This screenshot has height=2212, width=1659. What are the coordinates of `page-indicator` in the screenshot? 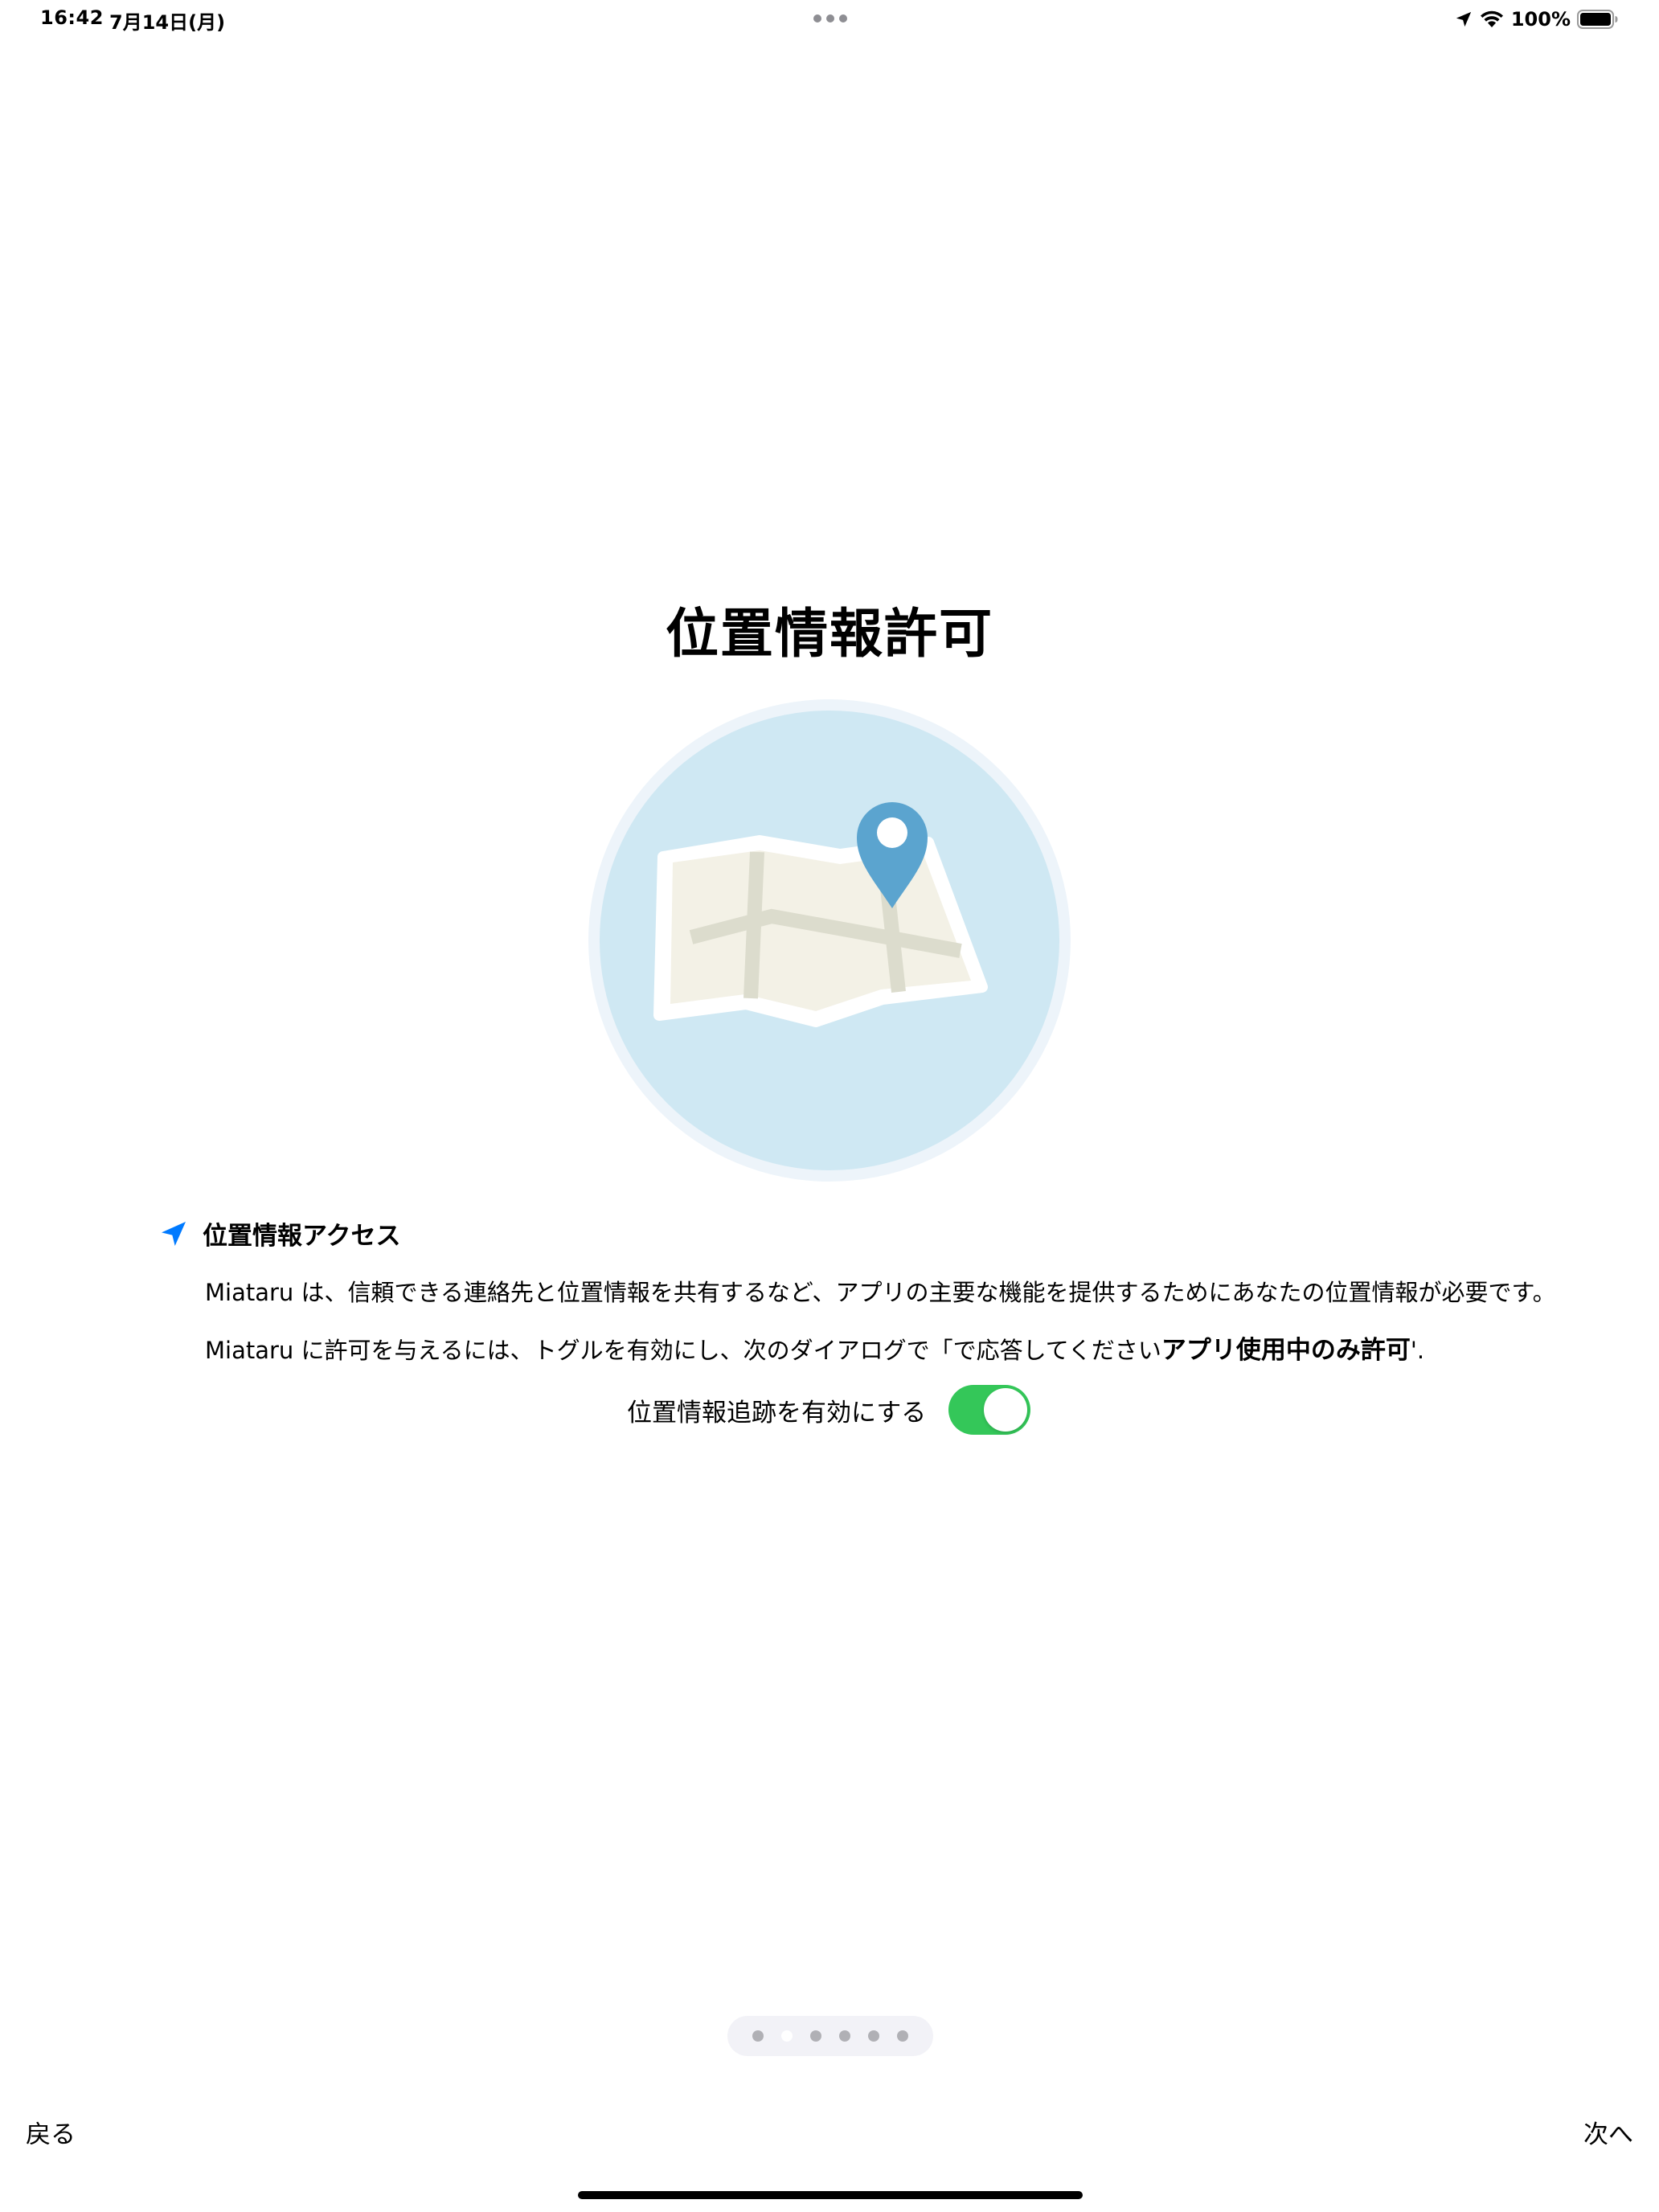 It's located at (830, 2036).